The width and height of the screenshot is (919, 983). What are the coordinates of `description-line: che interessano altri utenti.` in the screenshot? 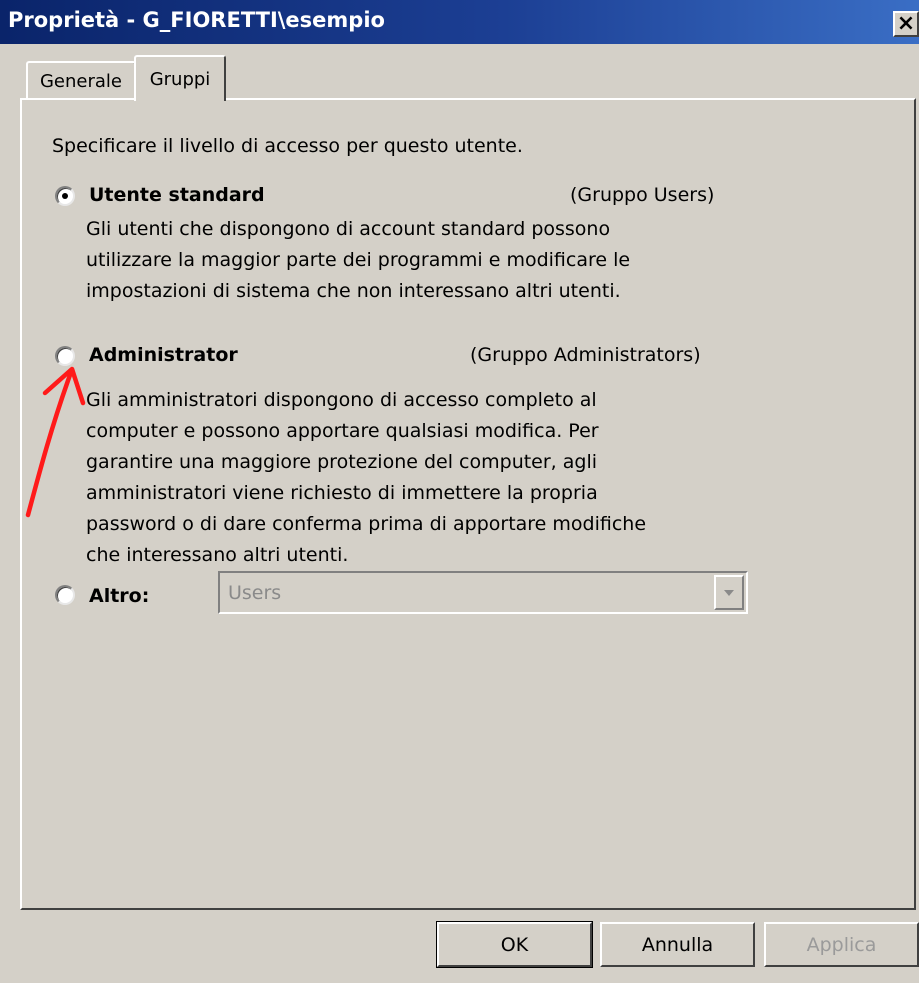 It's located at (217, 555).